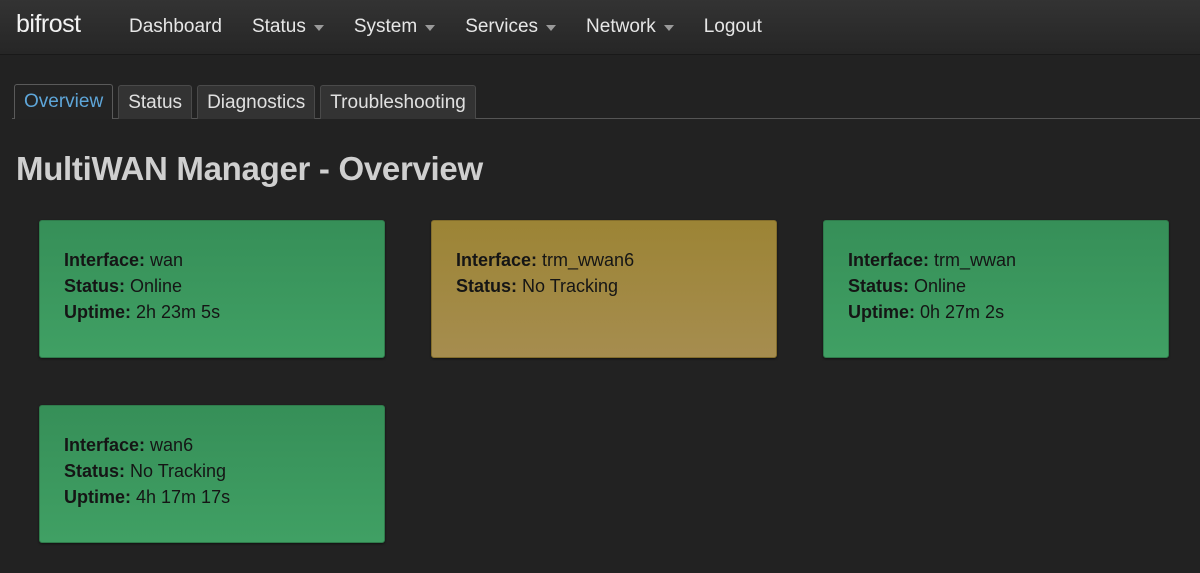  I want to click on tab-overview: Overview, so click(64, 101).